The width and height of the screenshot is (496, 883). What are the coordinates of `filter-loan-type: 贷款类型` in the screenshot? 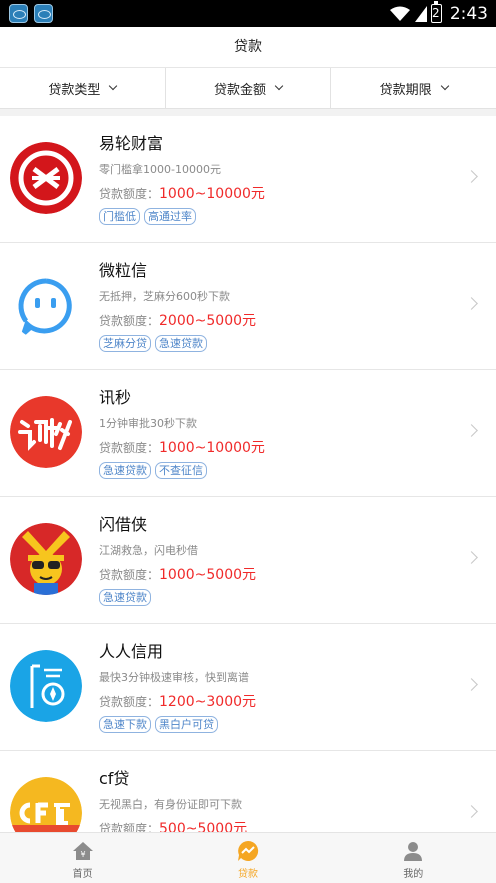 It's located at (83, 88).